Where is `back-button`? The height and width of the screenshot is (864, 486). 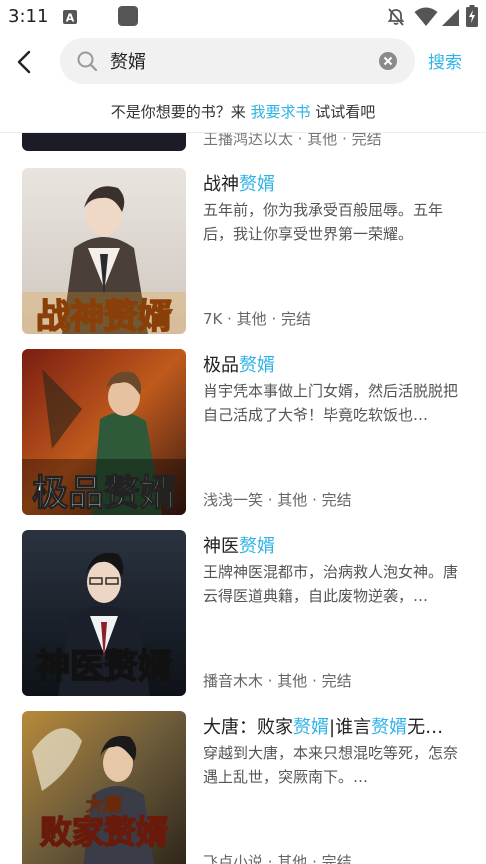 back-button is located at coordinates (24, 62).